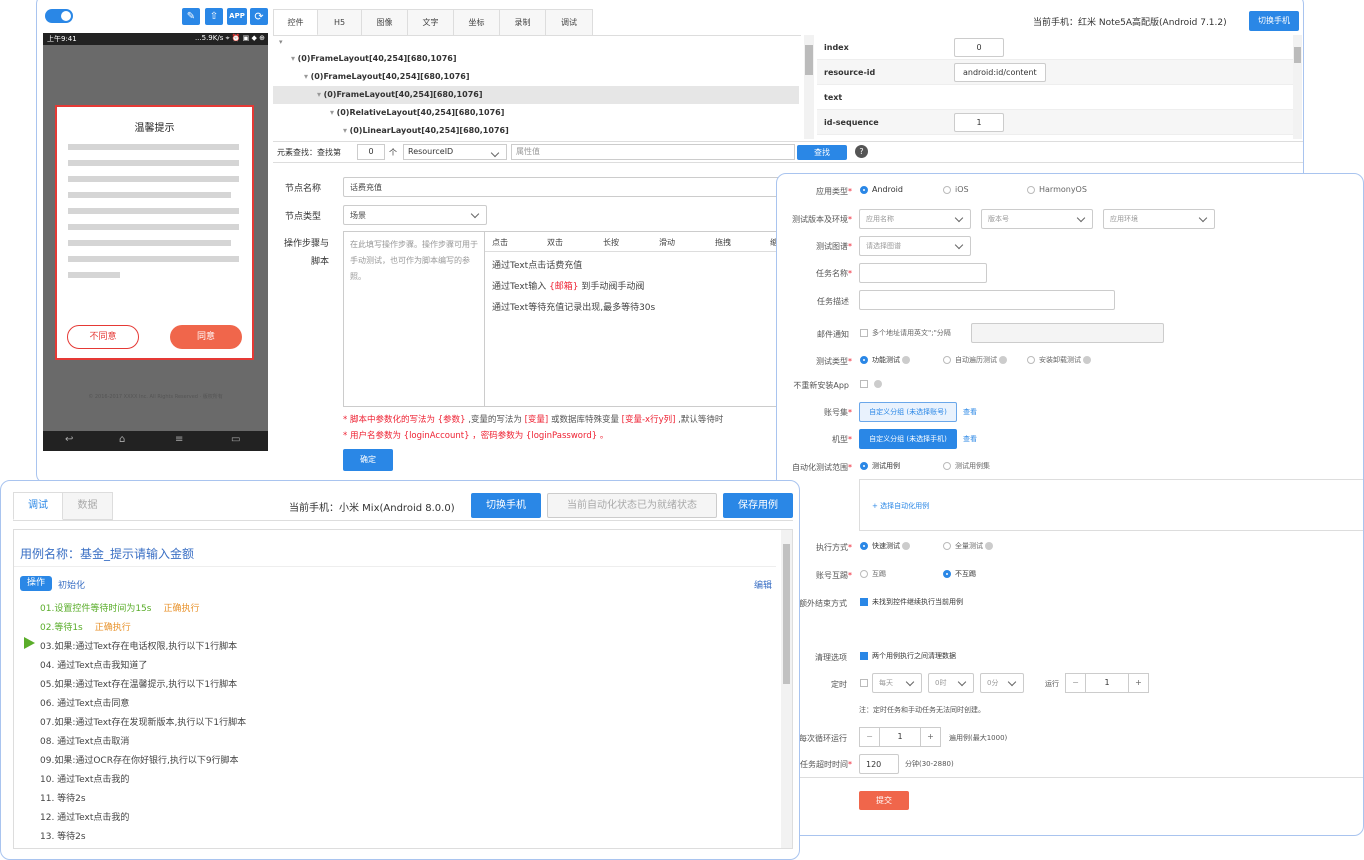 This screenshot has width=1364, height=860. What do you see at coordinates (191, 16) in the screenshot?
I see `cleaner-icon: ✎` at bounding box center [191, 16].